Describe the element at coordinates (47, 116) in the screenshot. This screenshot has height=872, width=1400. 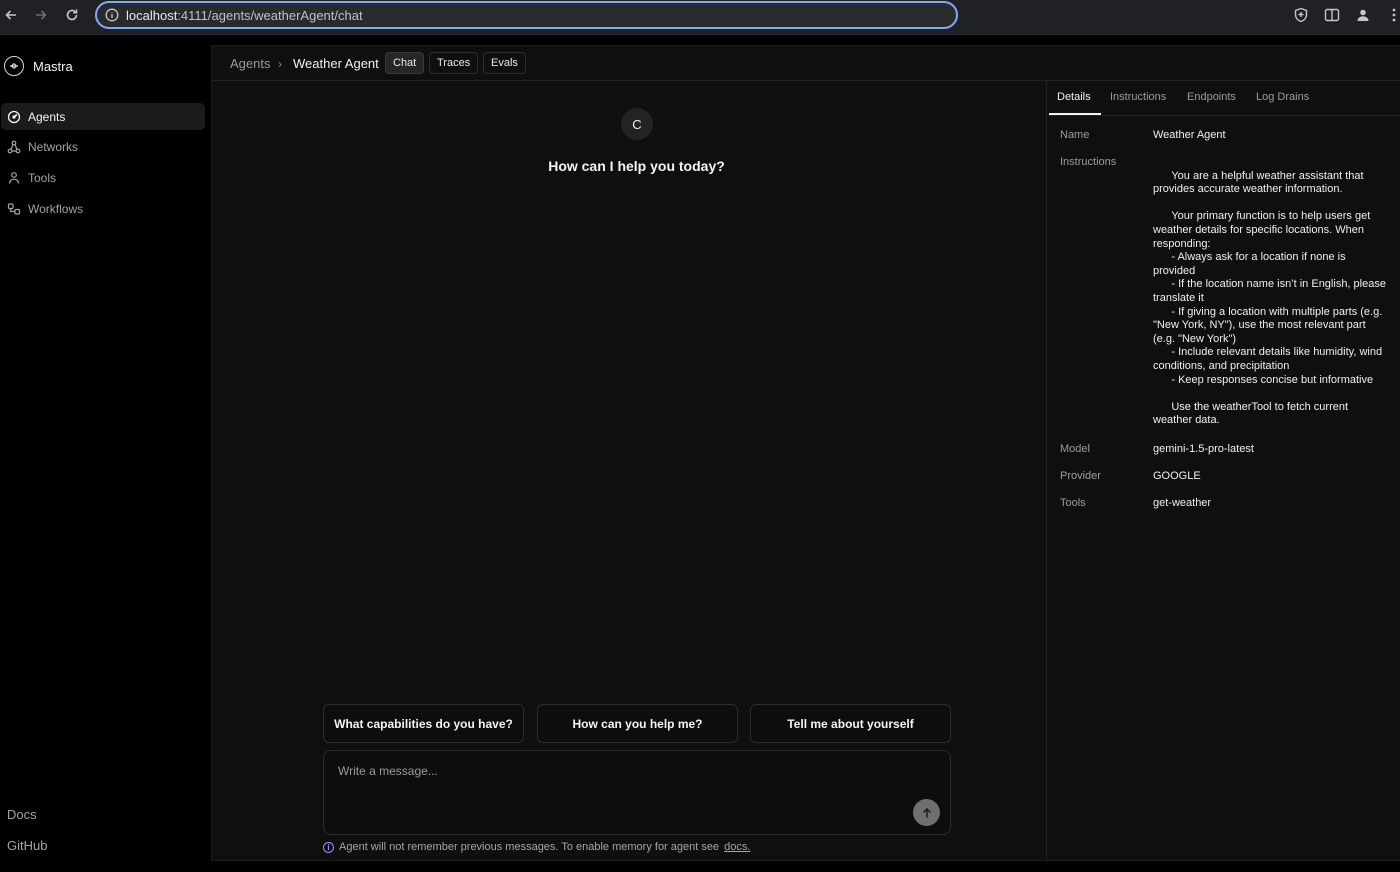
I see `sidebar-item-label: Agents` at that location.